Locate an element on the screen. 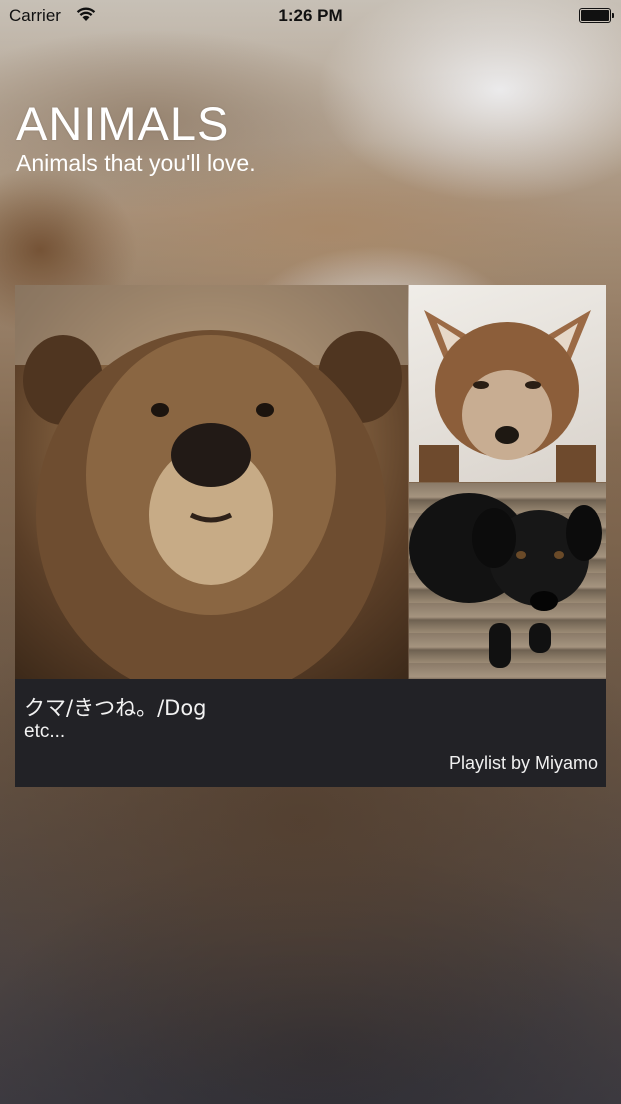 This screenshot has width=621, height=1104. page-subtitle: Animals that you'll love. is located at coordinates (136, 163).